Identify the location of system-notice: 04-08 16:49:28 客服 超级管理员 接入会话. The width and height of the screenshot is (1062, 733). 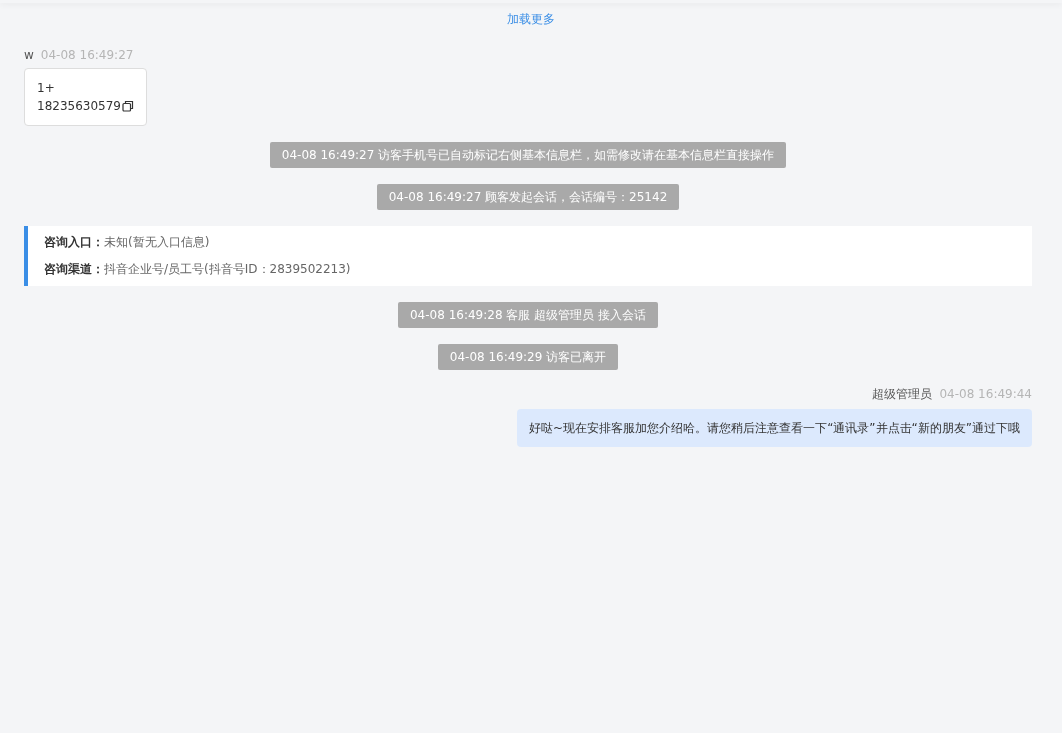
(528, 315).